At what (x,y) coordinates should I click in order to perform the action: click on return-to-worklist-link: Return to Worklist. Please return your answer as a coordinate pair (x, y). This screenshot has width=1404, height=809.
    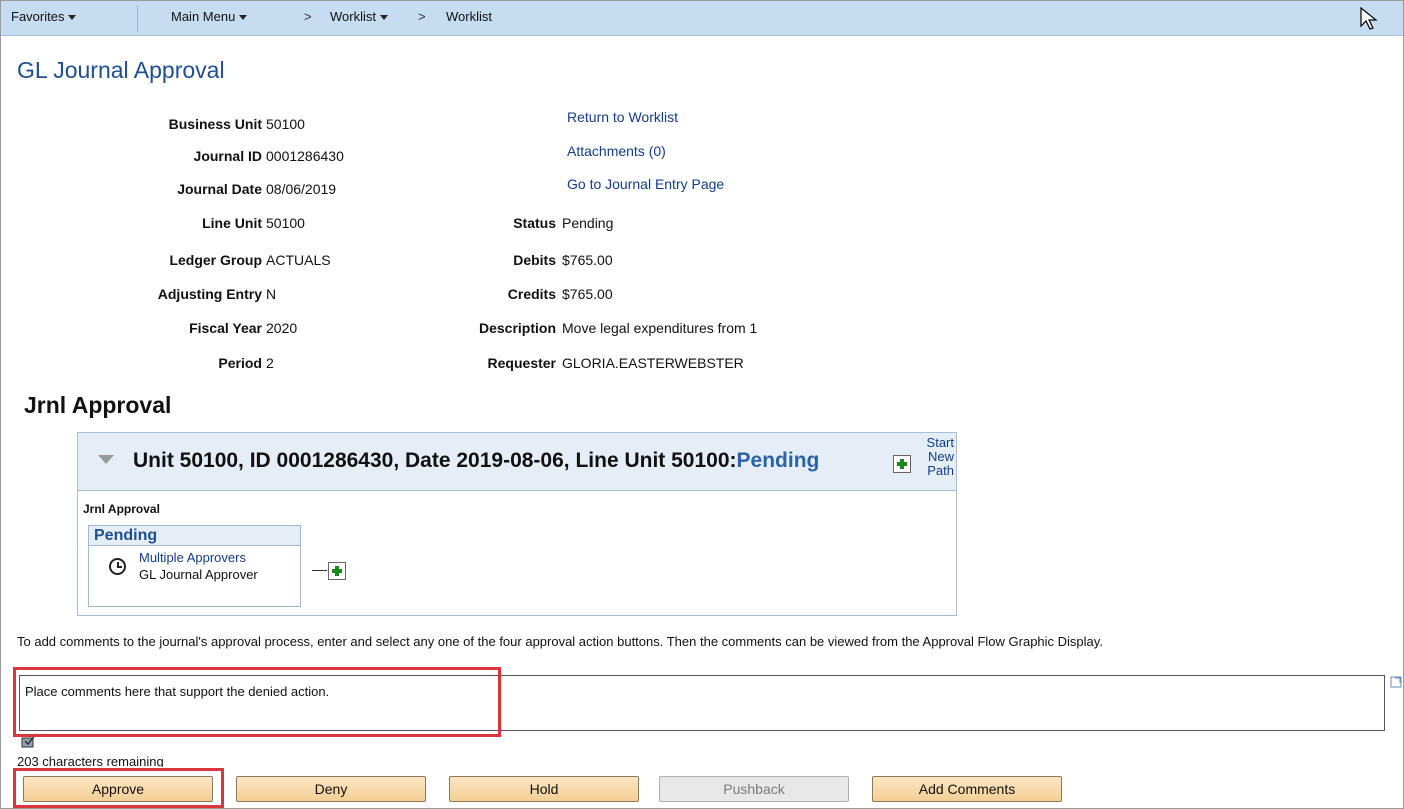
    Looking at the image, I should click on (622, 117).